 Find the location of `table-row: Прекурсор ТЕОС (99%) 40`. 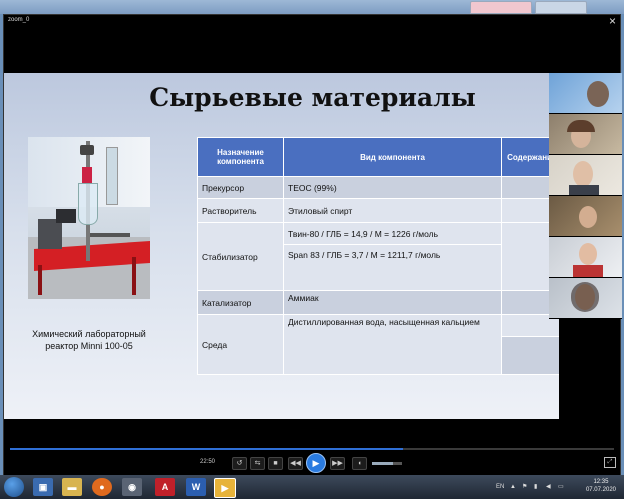

table-row: Прекурсор ТЕОС (99%) 40 is located at coordinates (378, 187).